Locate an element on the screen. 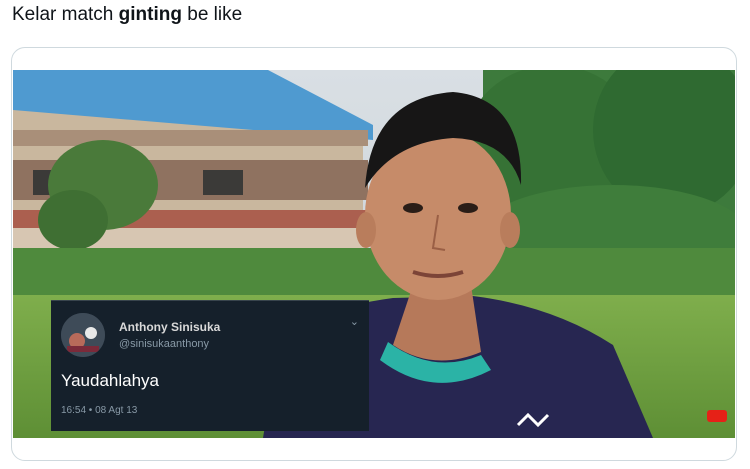 This screenshot has height=469, width=750. tweet-caption: Kelar match ginting be like is located at coordinates (127, 15).